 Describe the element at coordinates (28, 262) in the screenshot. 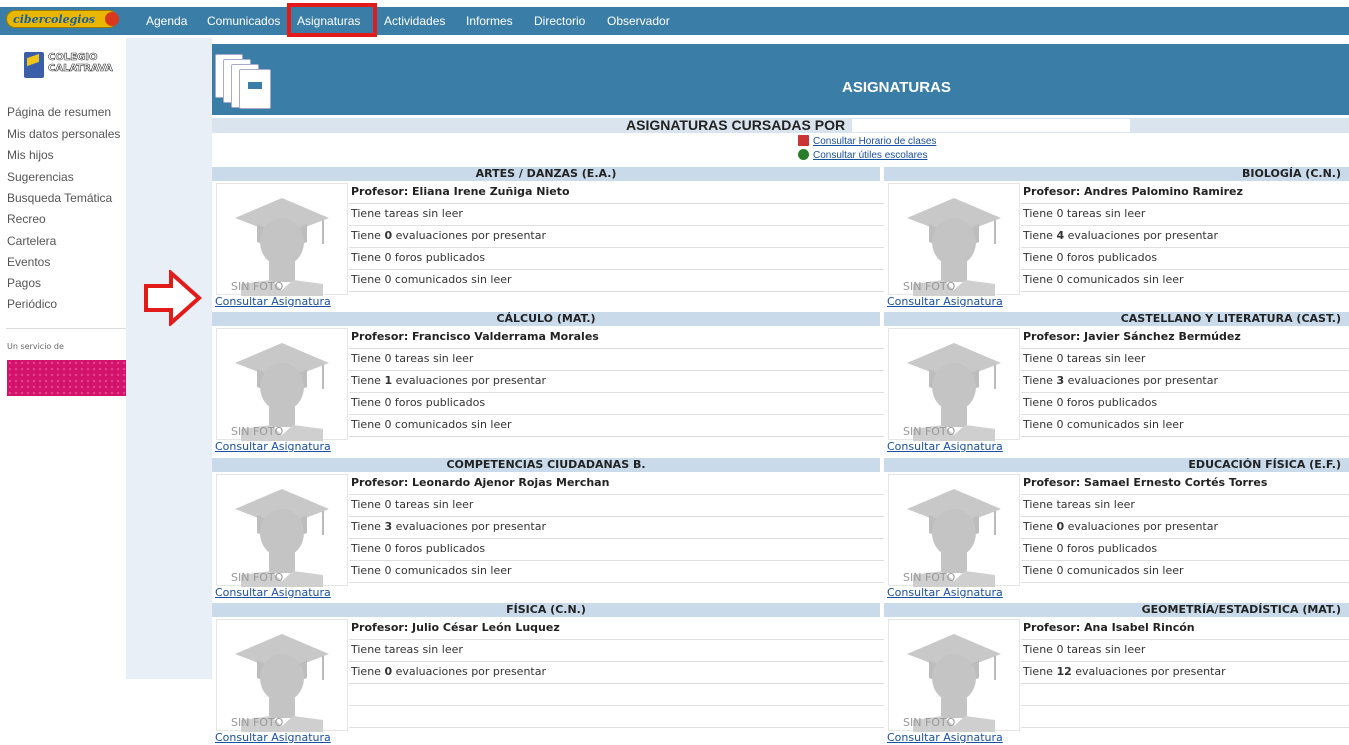

I see `sidebar-item-eventos: Eventos` at that location.